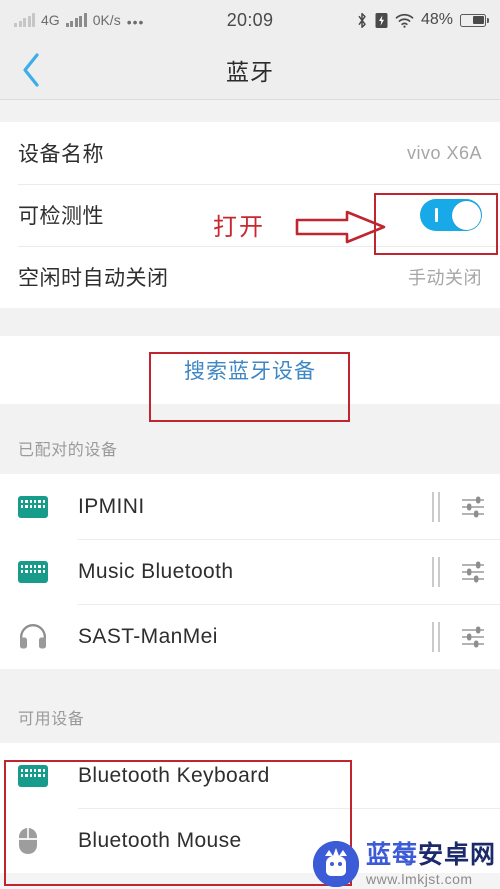 This screenshot has height=889, width=500. What do you see at coordinates (160, 840) in the screenshot?
I see `device-name: Bluetooth Mouse` at bounding box center [160, 840].